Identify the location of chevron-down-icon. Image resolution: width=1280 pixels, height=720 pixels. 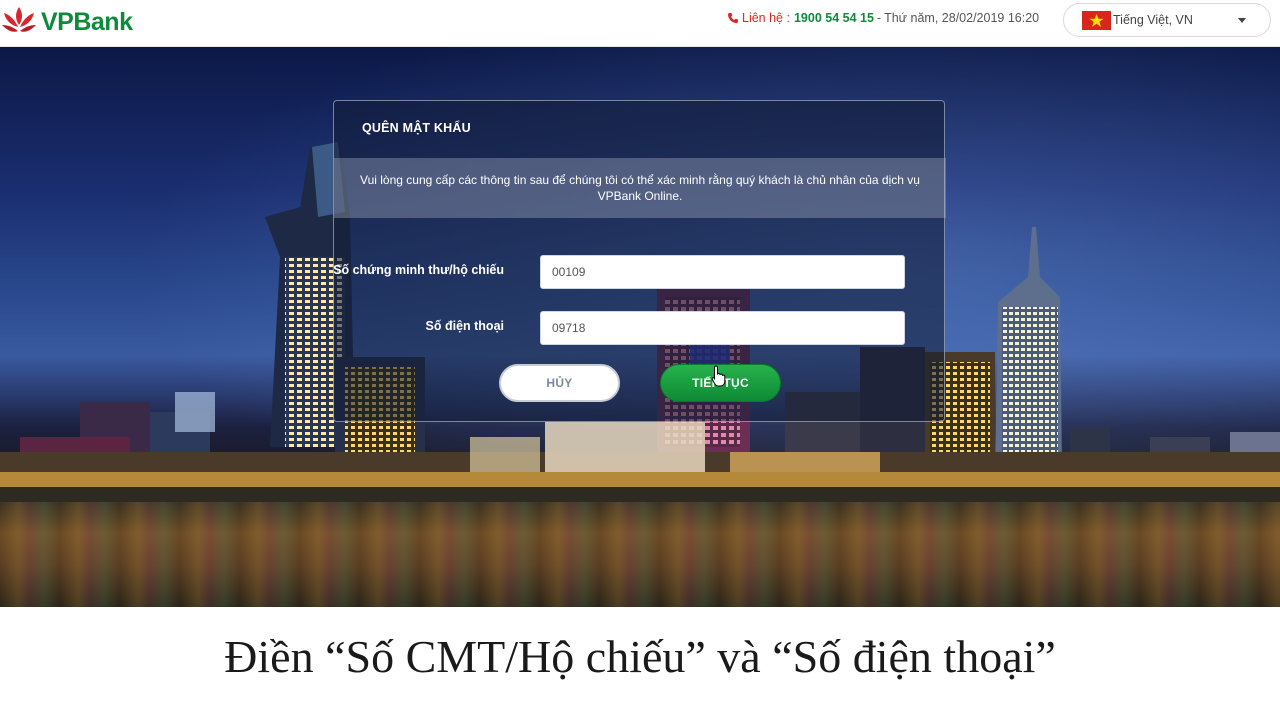
(1242, 20).